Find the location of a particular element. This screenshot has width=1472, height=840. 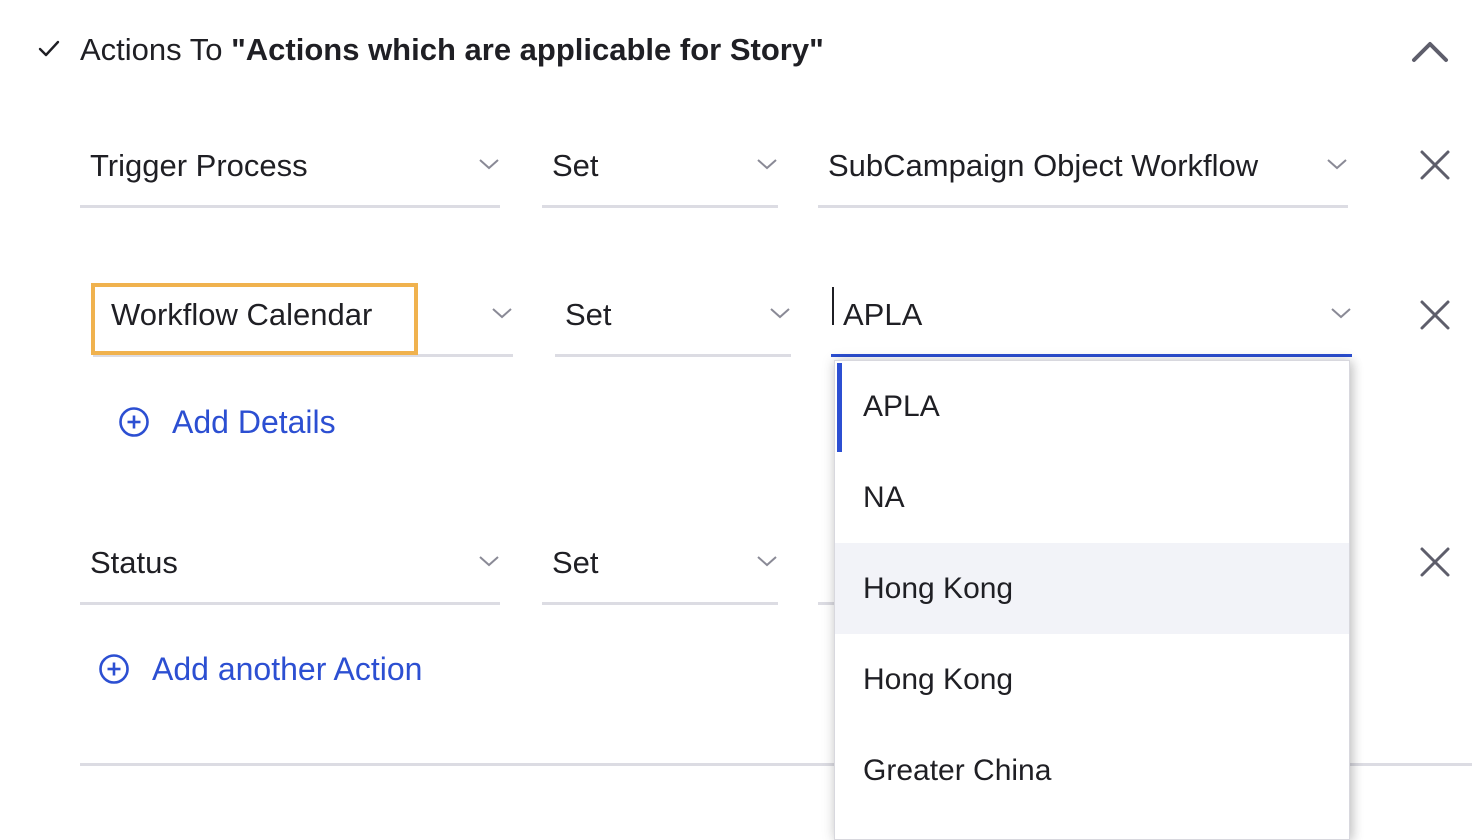

action-1-operator-value: Set is located at coordinates (575, 165).